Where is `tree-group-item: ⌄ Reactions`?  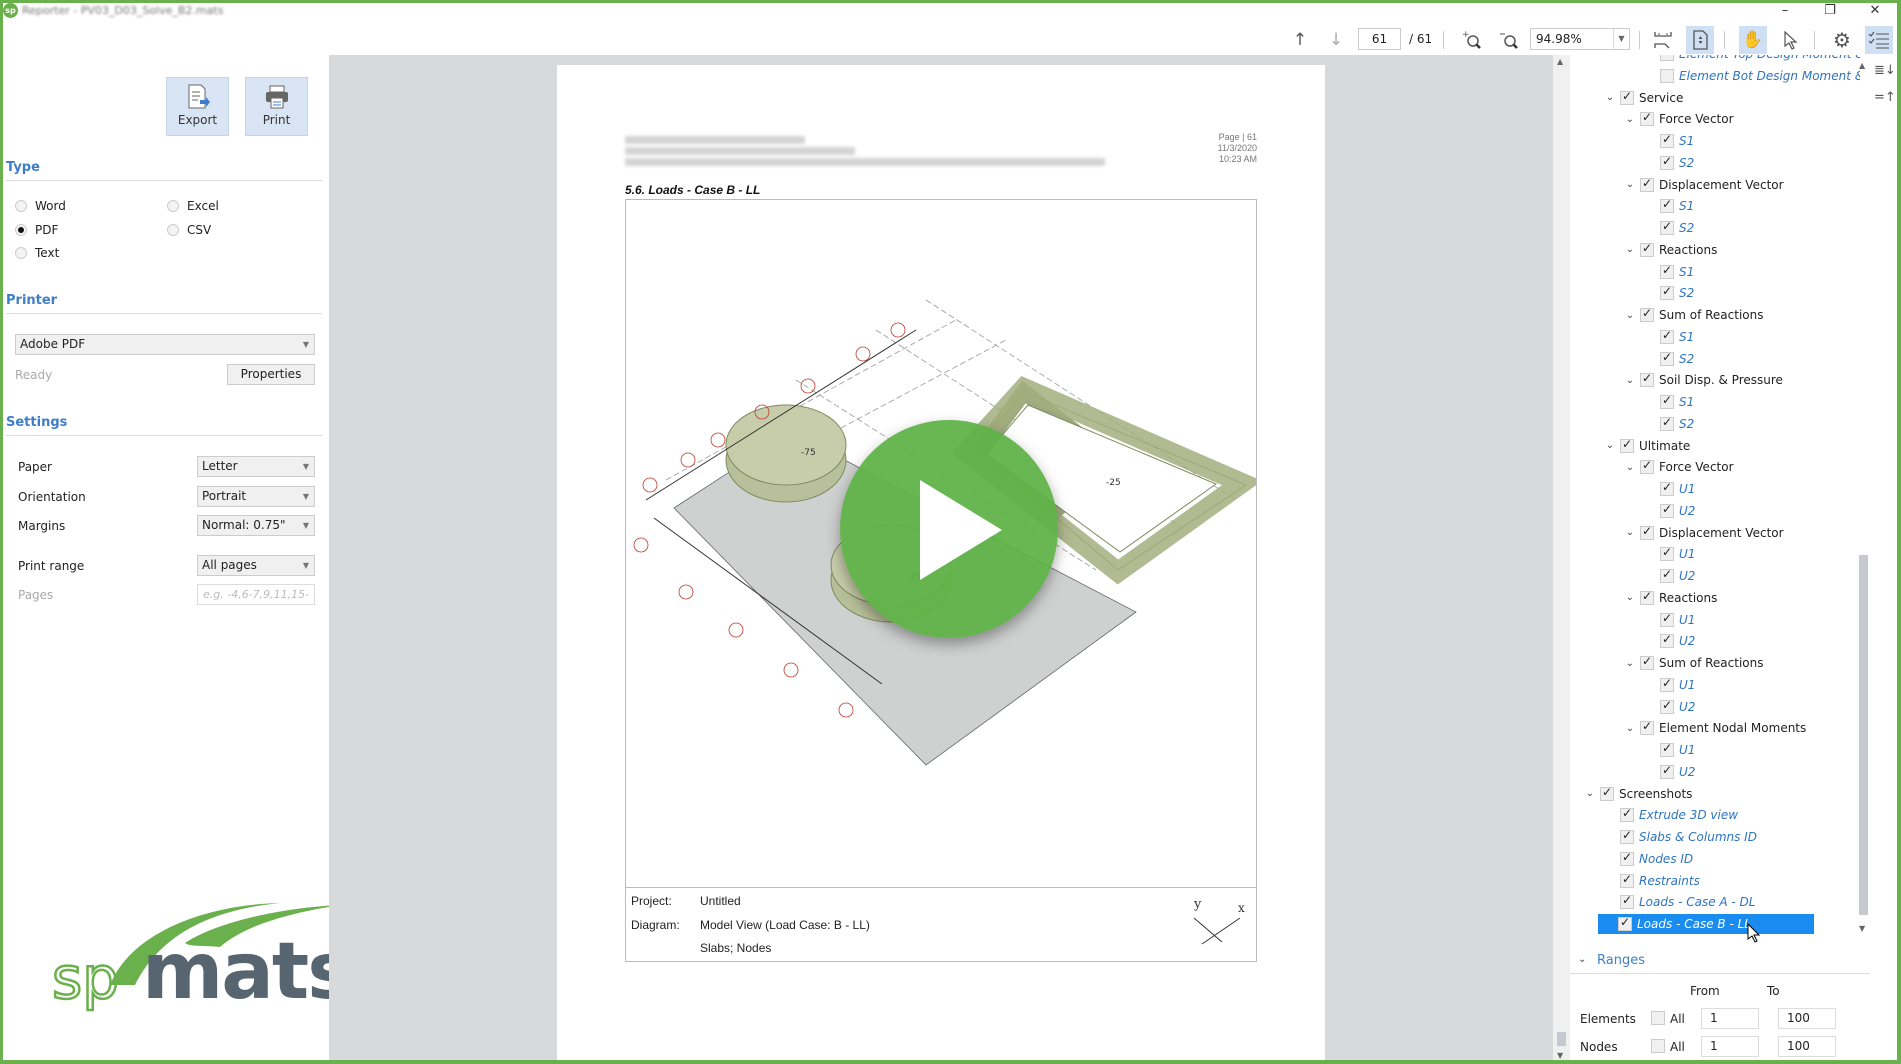 tree-group-item: ⌄ Reactions is located at coordinates (1668, 598).